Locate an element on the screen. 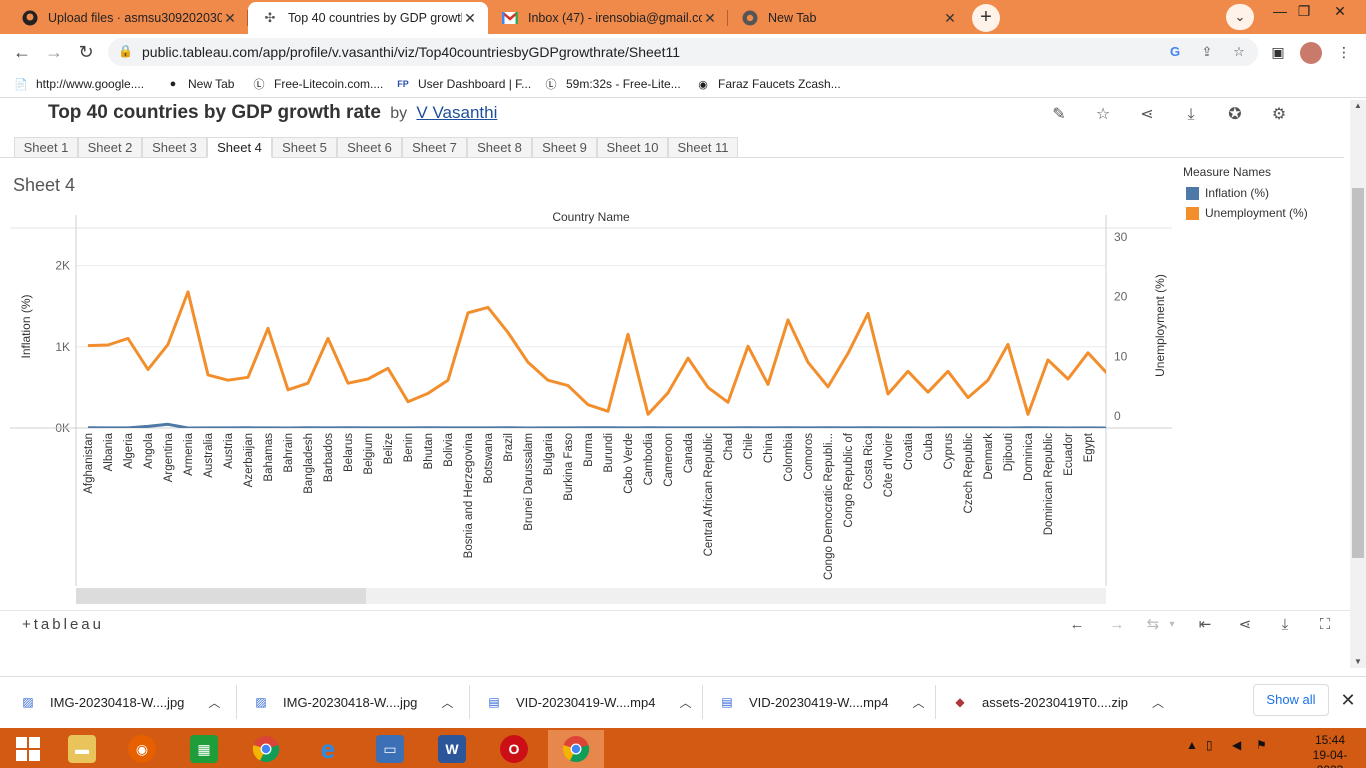 Image resolution: width=1366 pixels, height=768 pixels. scroll-up-arrow: ▲ is located at coordinates (1358, 106).